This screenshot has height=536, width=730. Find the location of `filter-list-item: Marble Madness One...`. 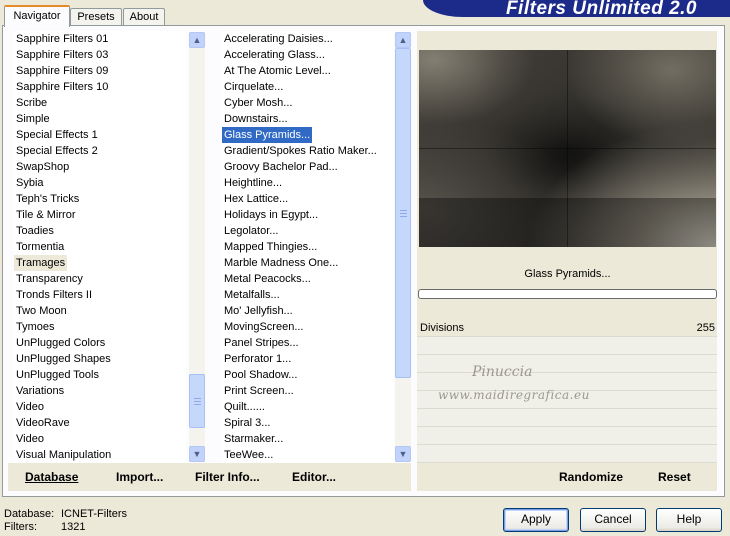

filter-list-item: Marble Madness One... is located at coordinates (308, 263).